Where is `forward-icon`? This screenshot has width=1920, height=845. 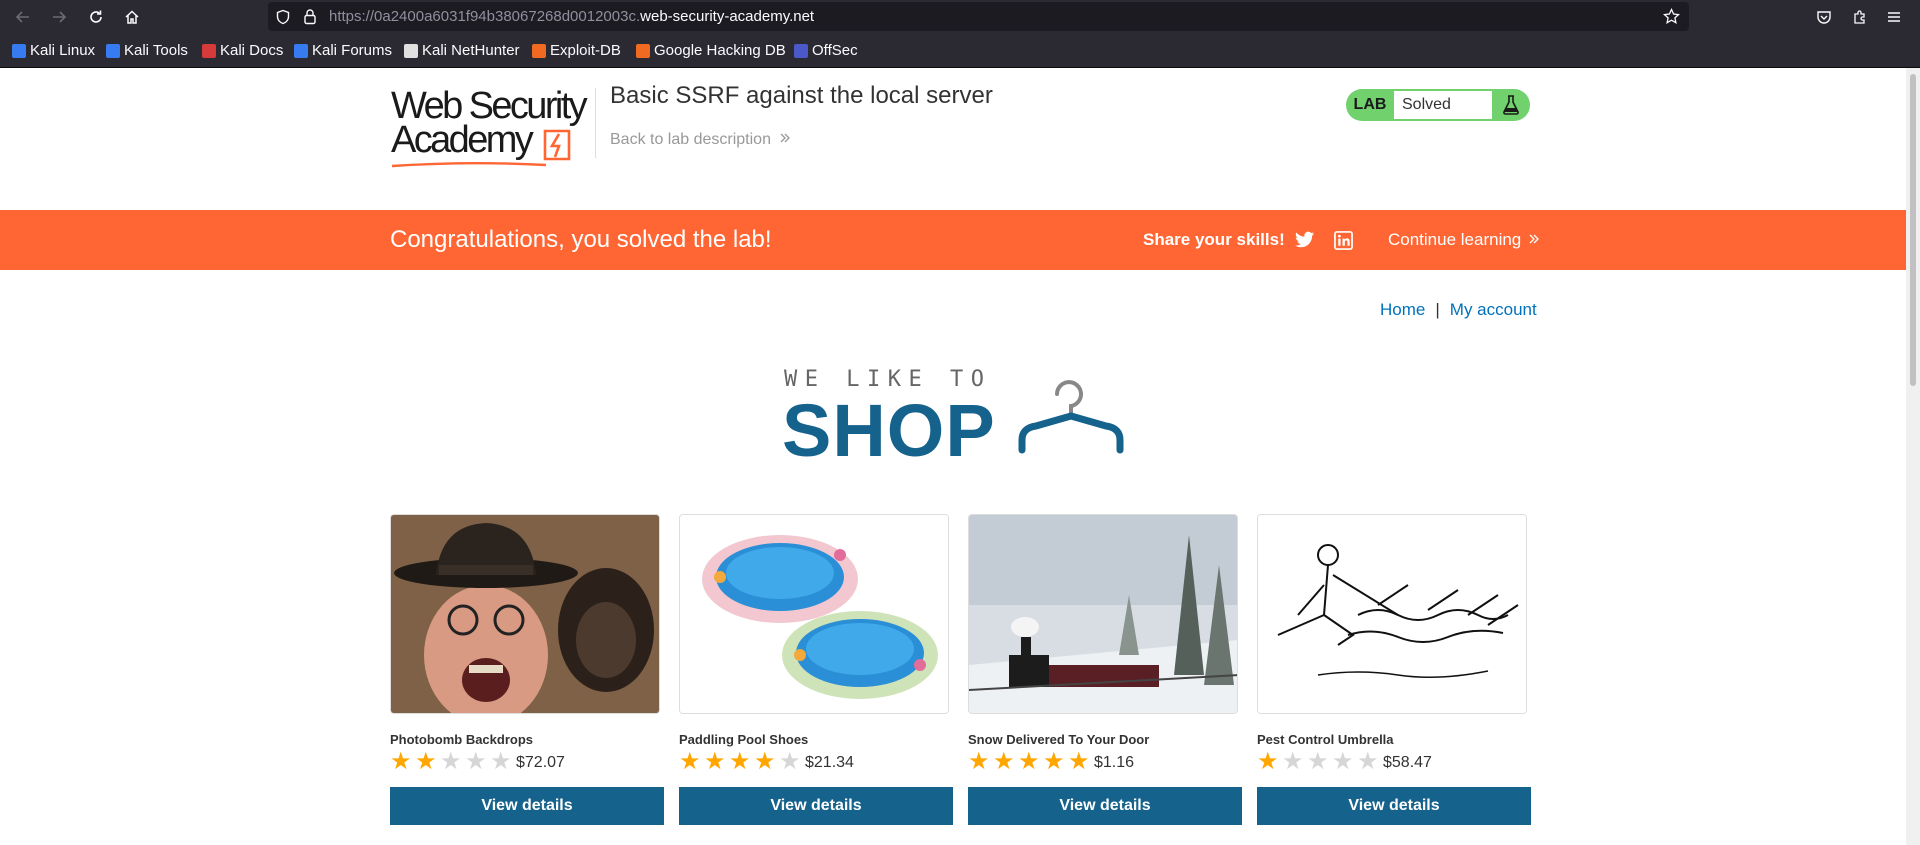
forward-icon is located at coordinates (59, 17).